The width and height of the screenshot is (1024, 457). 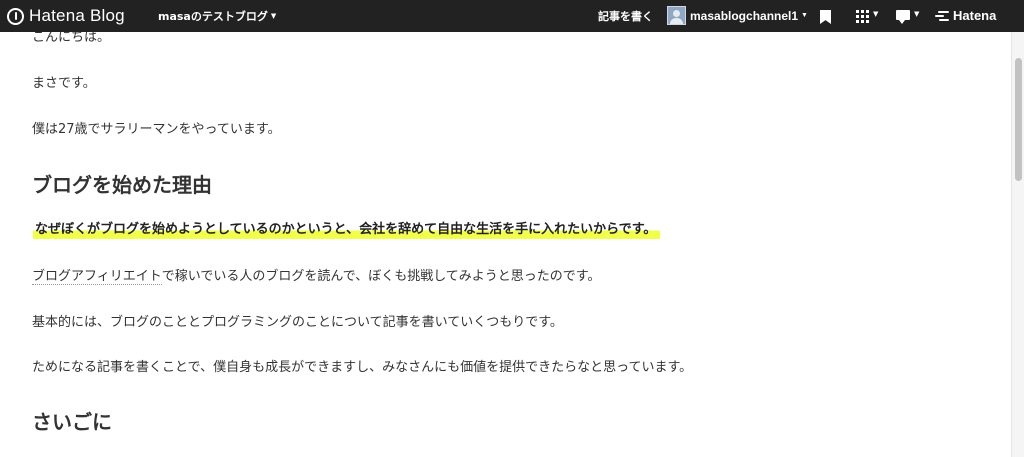 What do you see at coordinates (77, 15) in the screenshot?
I see `brand-label: Hatena Blog` at bounding box center [77, 15].